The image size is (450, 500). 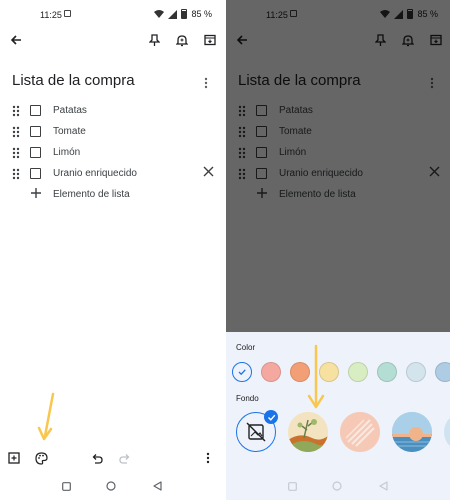 I want to click on undo-icon, so click(x=97, y=458).